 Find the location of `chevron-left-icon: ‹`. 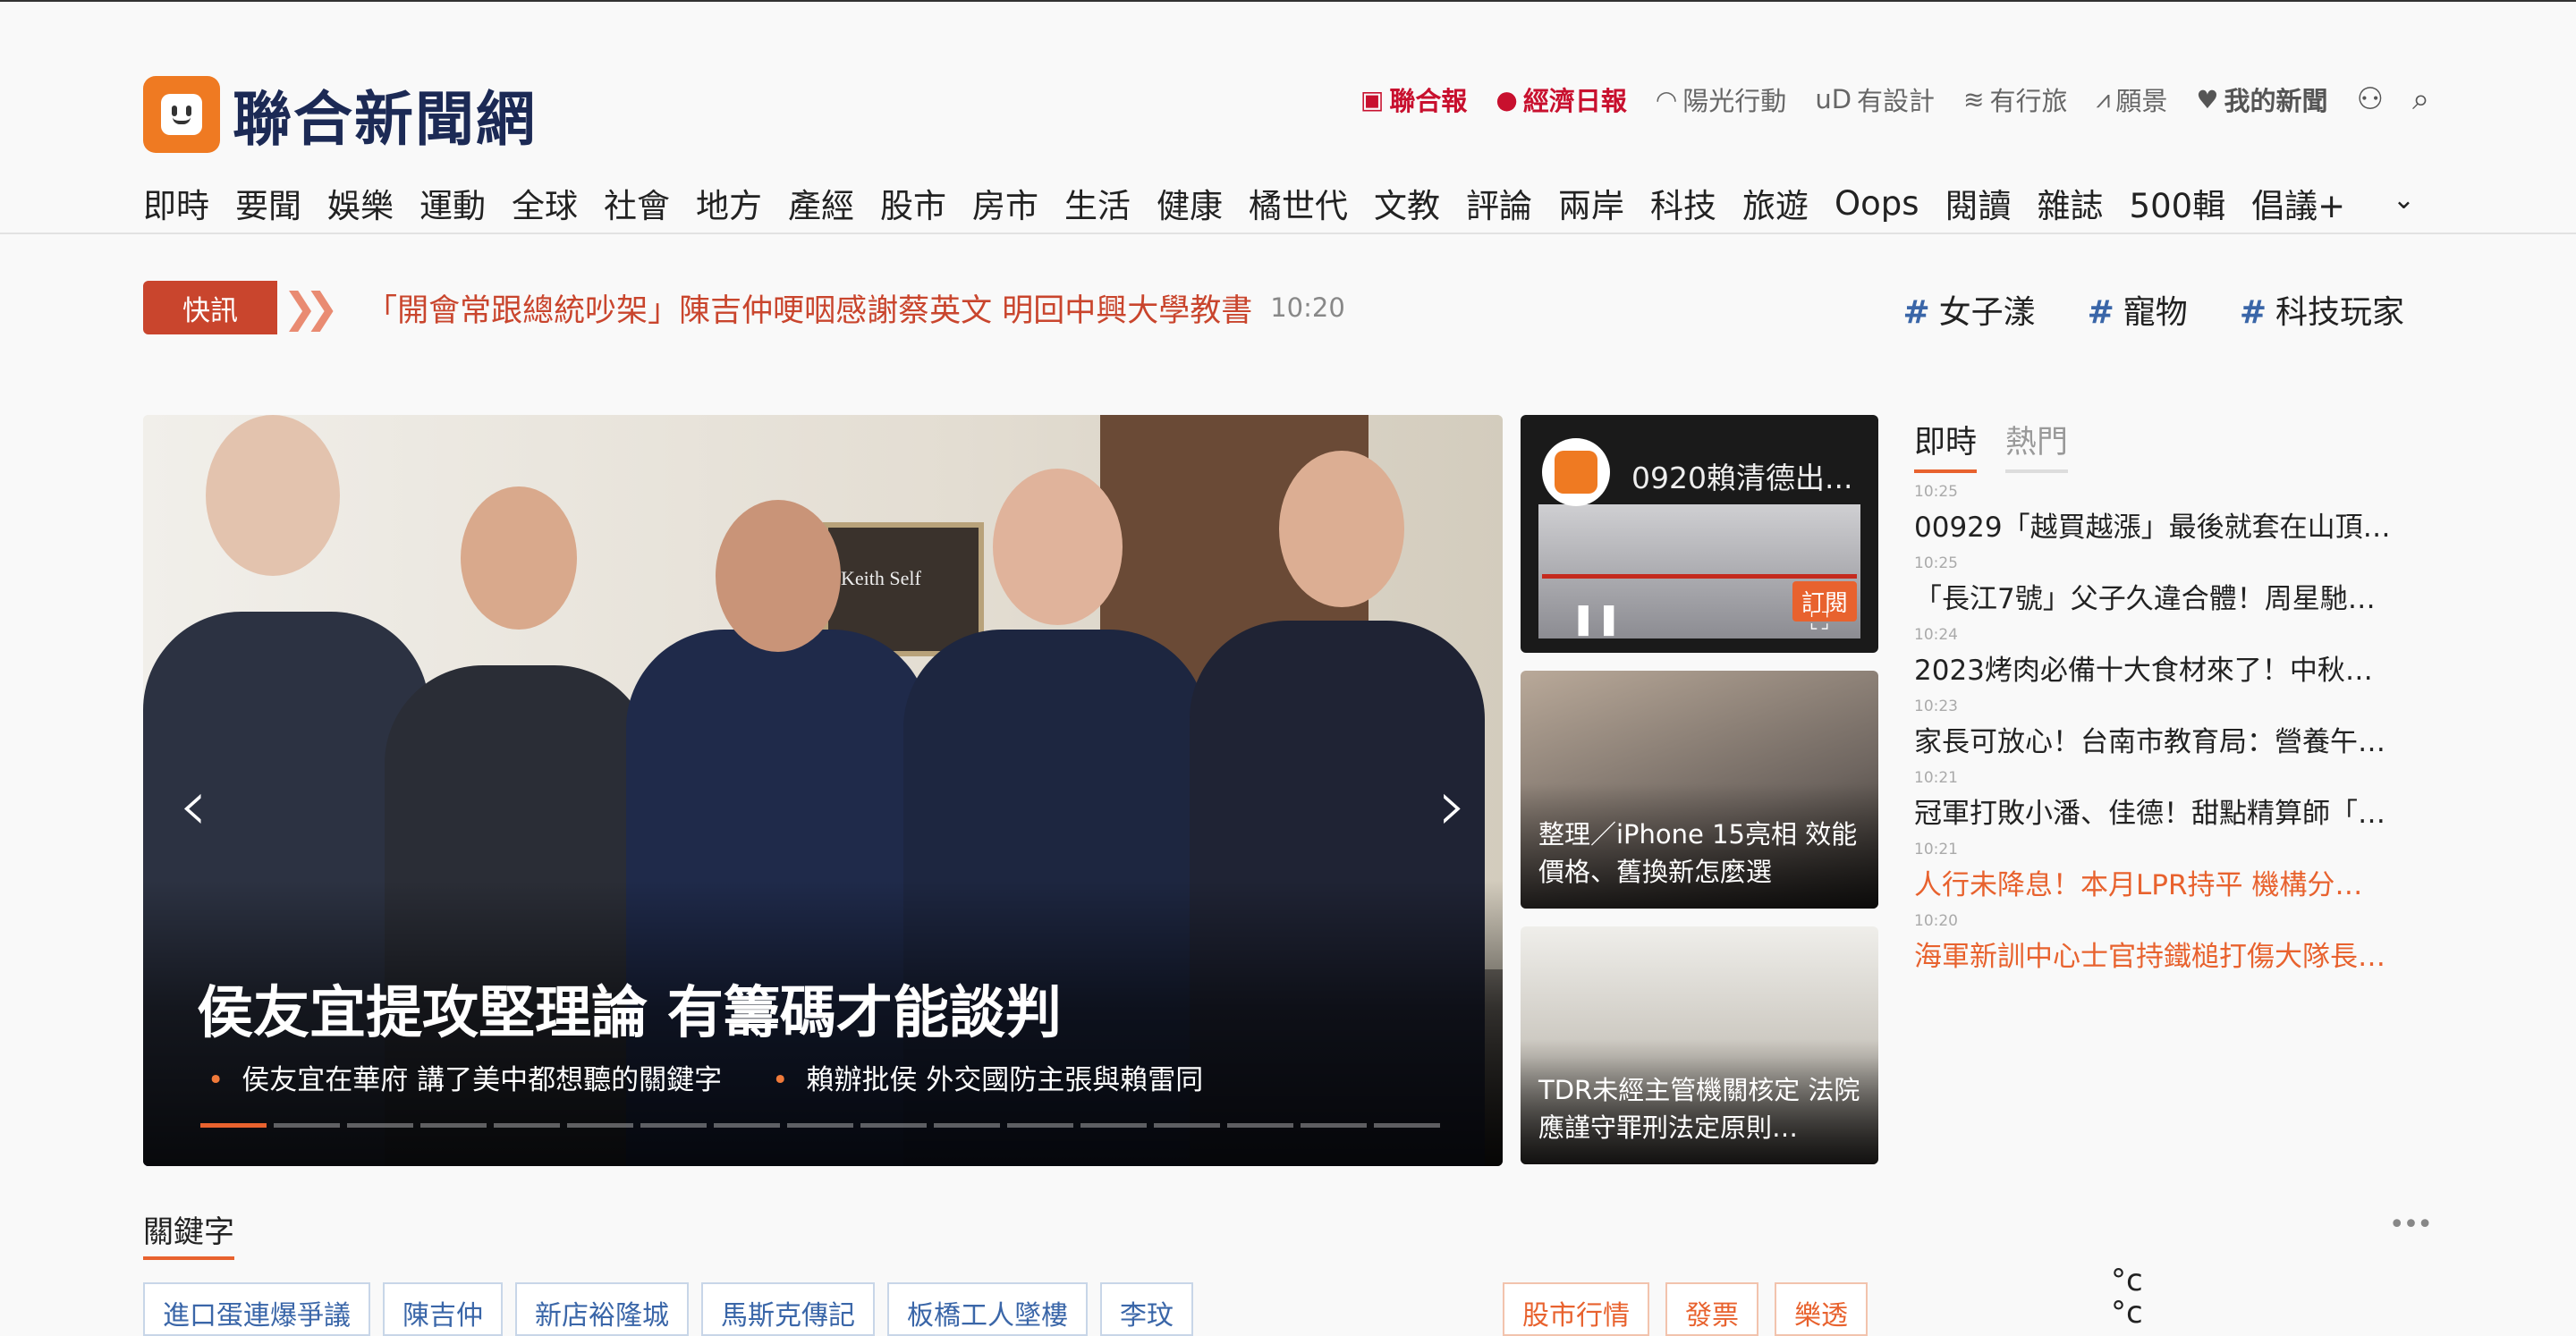

chevron-left-icon: ‹ is located at coordinates (193, 805).